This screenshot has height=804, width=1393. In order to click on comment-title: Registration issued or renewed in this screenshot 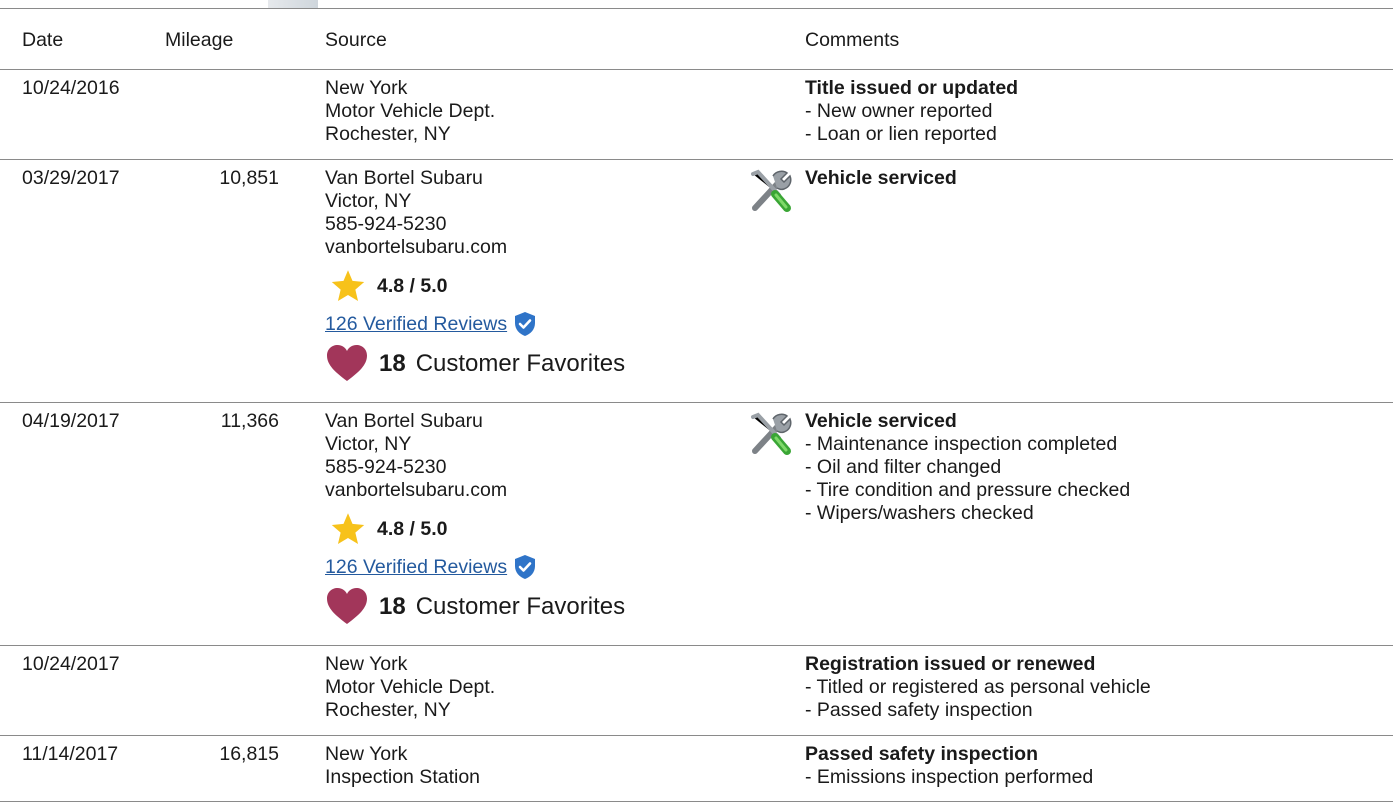, I will do `click(950, 664)`.